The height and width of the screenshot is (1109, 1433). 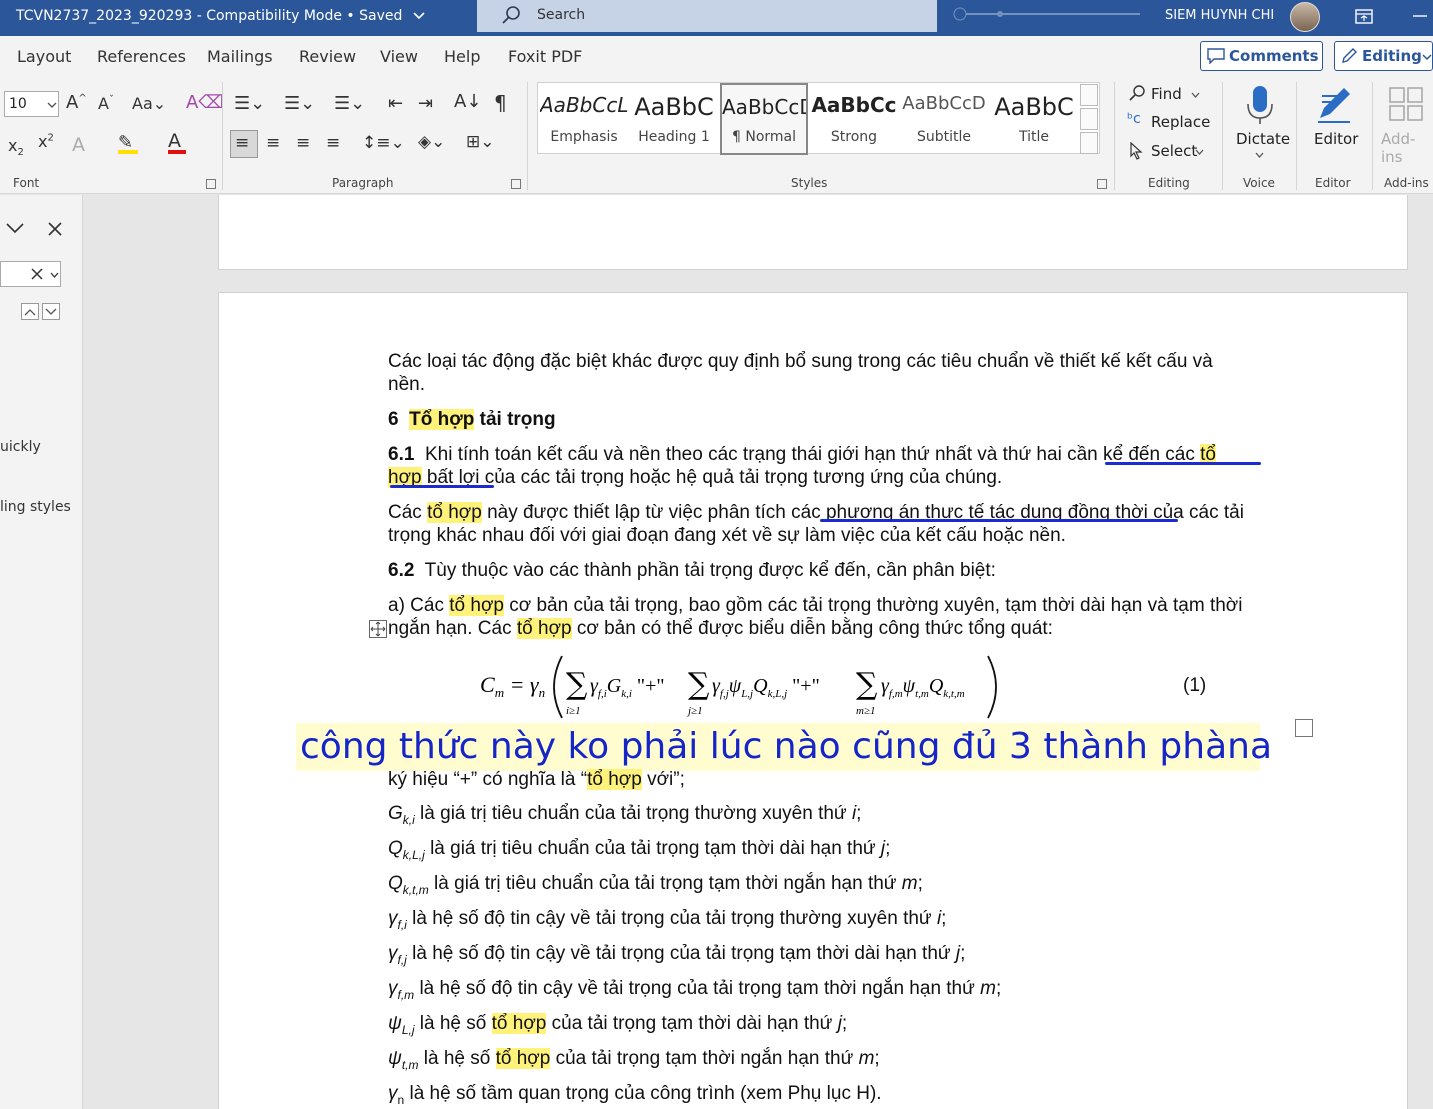 What do you see at coordinates (30, 274) in the screenshot?
I see `nav-search-input` at bounding box center [30, 274].